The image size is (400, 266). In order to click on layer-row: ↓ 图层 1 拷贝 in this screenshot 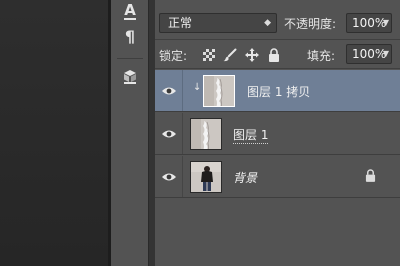, I will do `click(277, 91)`.